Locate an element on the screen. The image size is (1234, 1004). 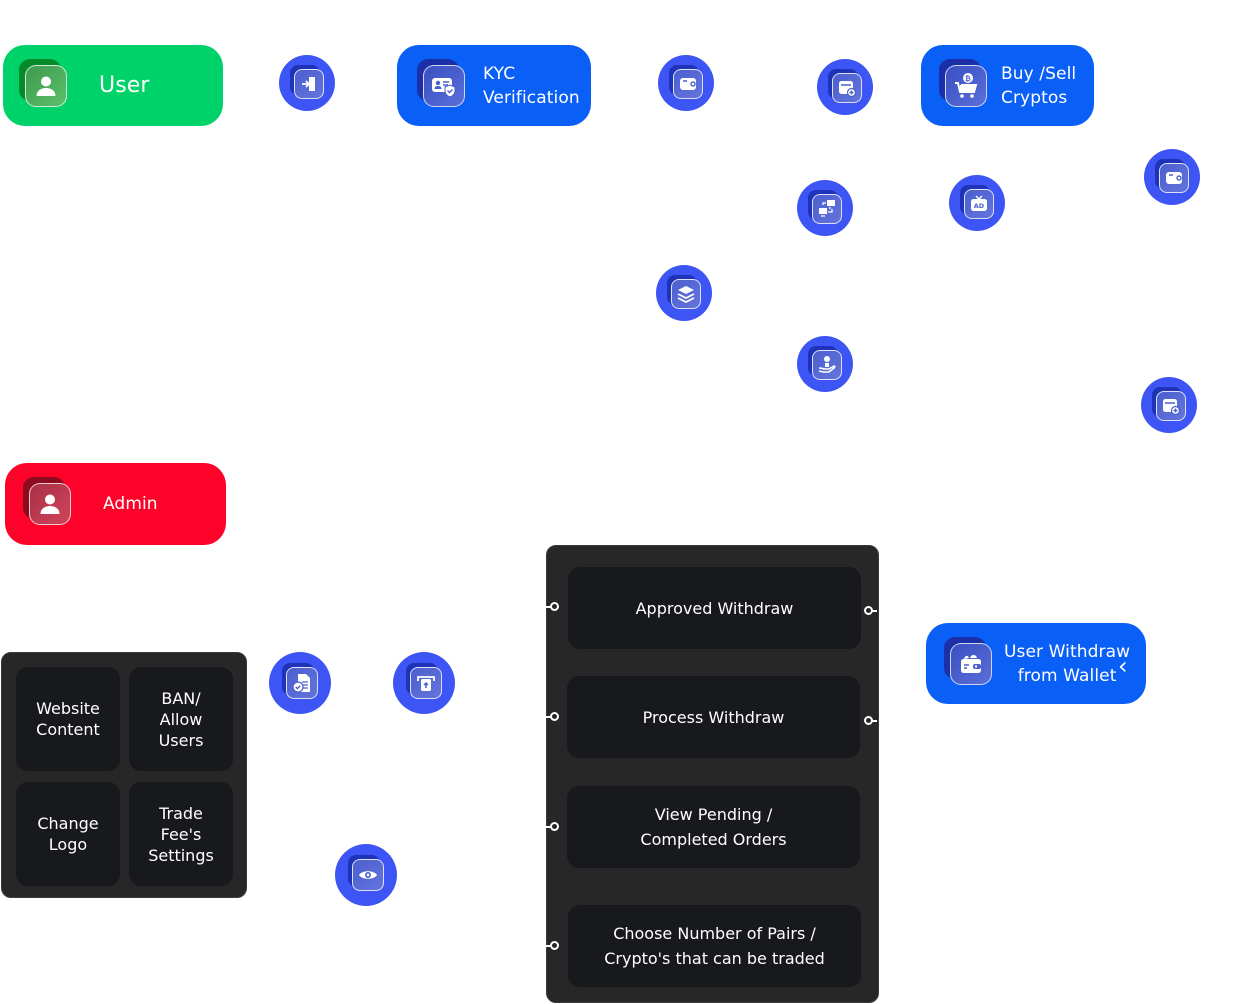
view-orders-button: View Pending / Completed Orders is located at coordinates (713, 827).